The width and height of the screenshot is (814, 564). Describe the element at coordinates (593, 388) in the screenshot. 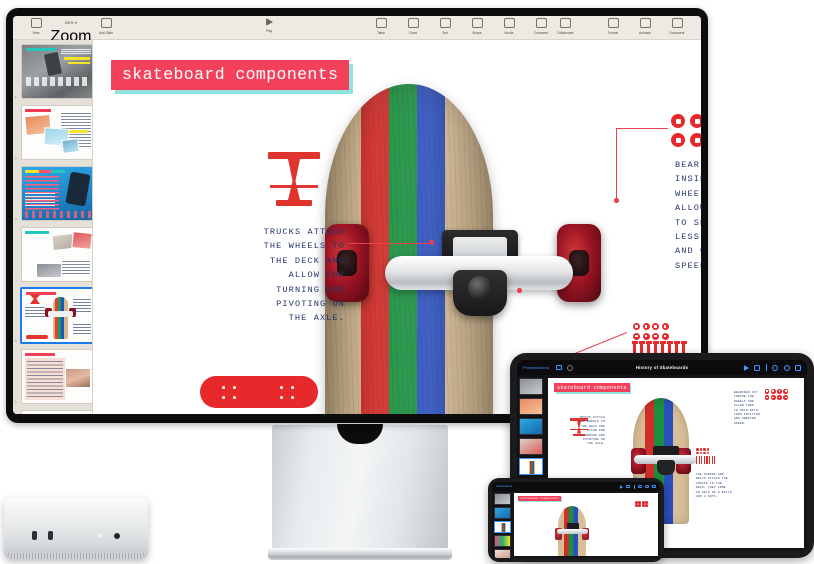

I see `ipad-slide-title-block: skateboard components` at that location.